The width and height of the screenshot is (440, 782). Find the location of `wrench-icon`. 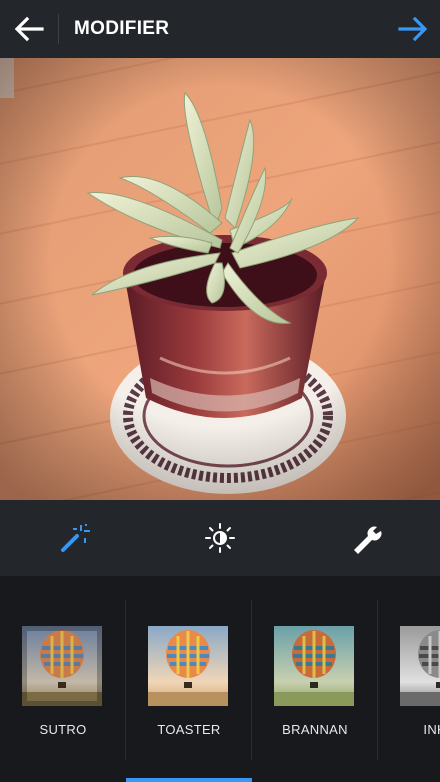

wrench-icon is located at coordinates (368, 540).